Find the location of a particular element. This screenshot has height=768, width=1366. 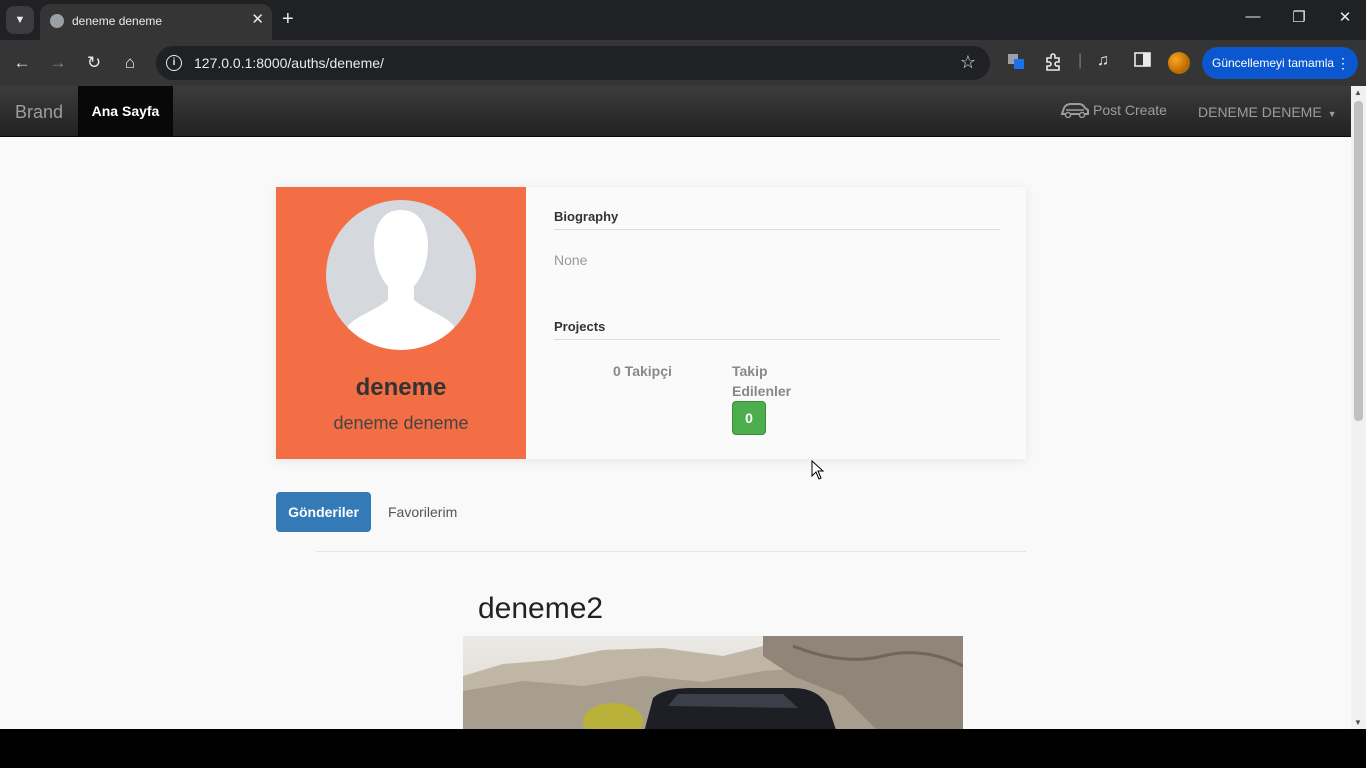

address-bar: i 127.0.0.1:8000/auths/deneme/ ☆ is located at coordinates (573, 63).